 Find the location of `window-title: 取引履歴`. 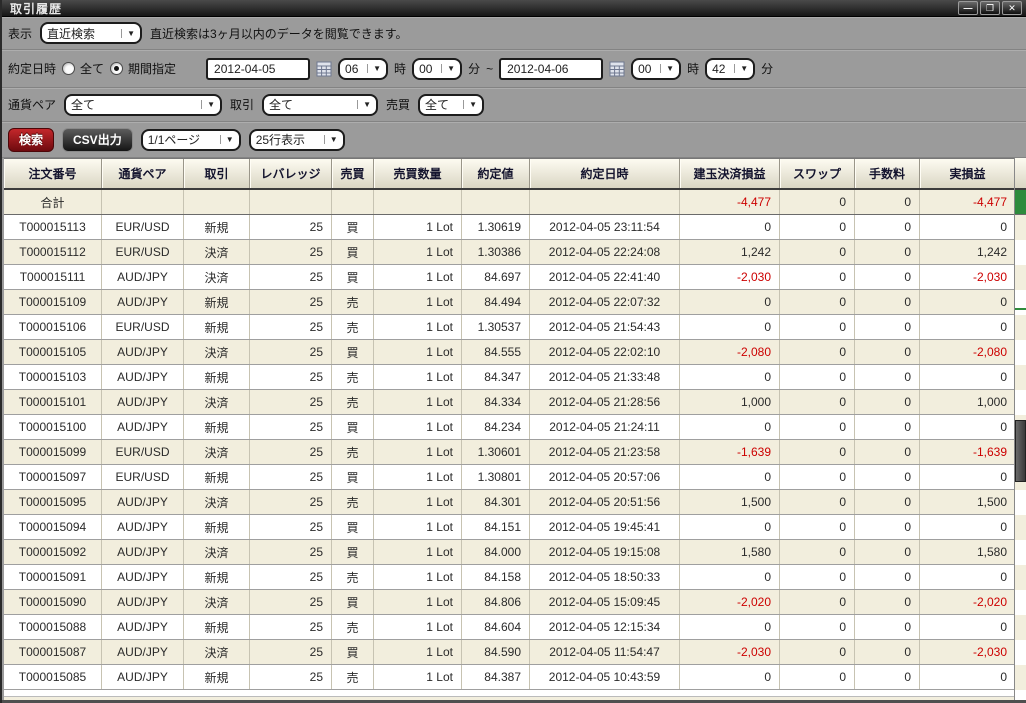

window-title: 取引履歴 is located at coordinates (36, 8).